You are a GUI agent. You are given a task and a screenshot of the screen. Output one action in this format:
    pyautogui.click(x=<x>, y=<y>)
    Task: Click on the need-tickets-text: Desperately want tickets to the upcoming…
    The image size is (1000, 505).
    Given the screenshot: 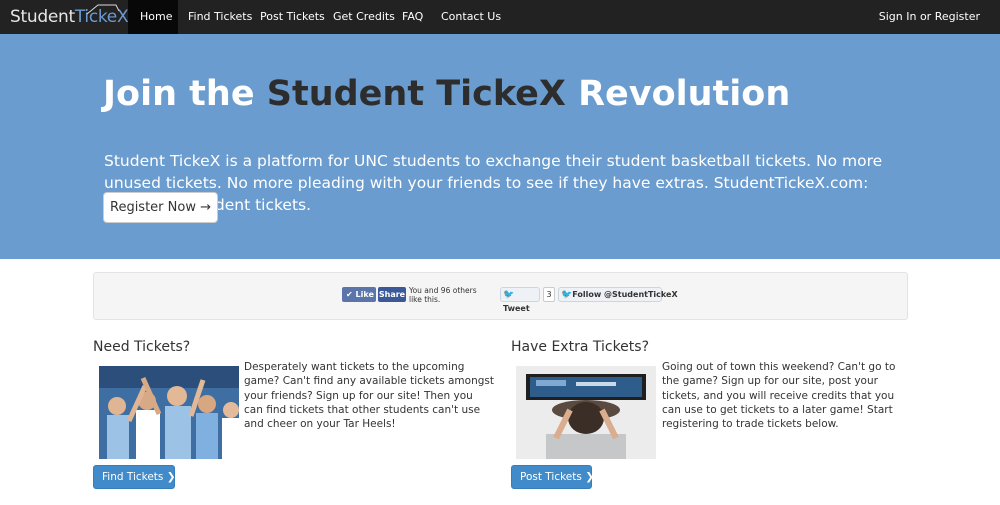 What is the action you would take?
    pyautogui.click(x=369, y=396)
    